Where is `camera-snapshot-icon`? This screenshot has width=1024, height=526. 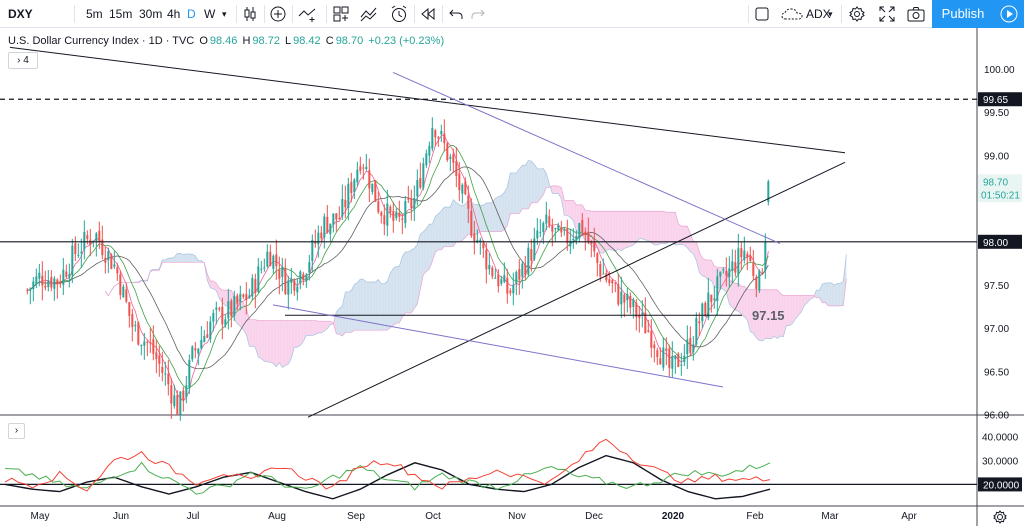
camera-snapshot-icon is located at coordinates (916, 14).